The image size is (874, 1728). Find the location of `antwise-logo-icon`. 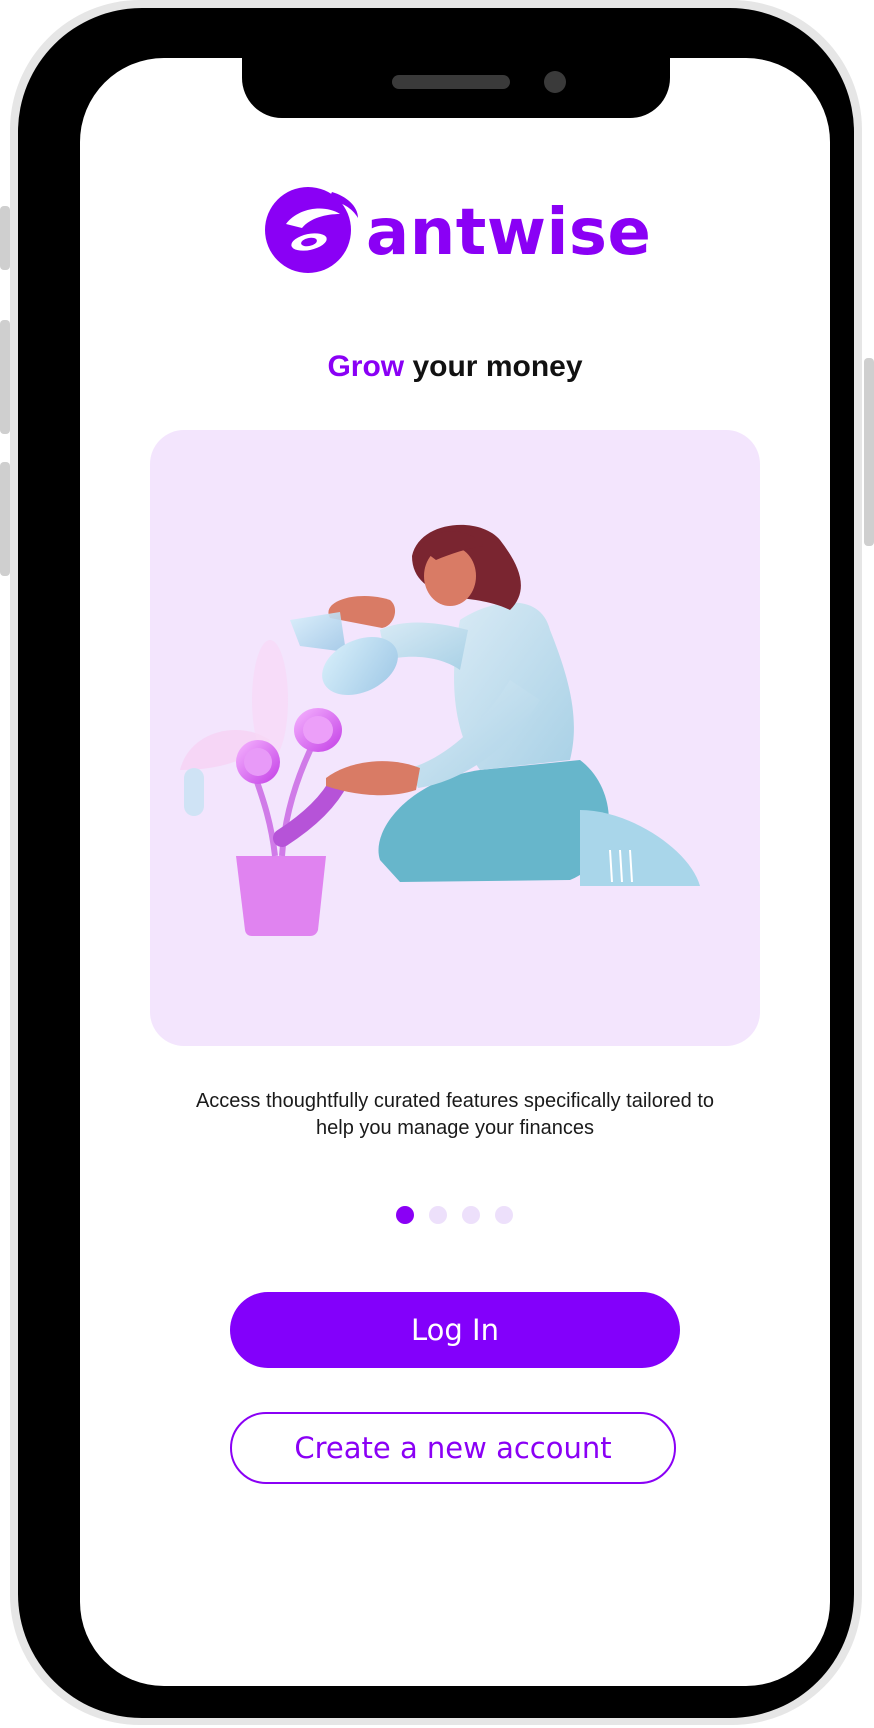

antwise-logo-icon is located at coordinates (311, 230).